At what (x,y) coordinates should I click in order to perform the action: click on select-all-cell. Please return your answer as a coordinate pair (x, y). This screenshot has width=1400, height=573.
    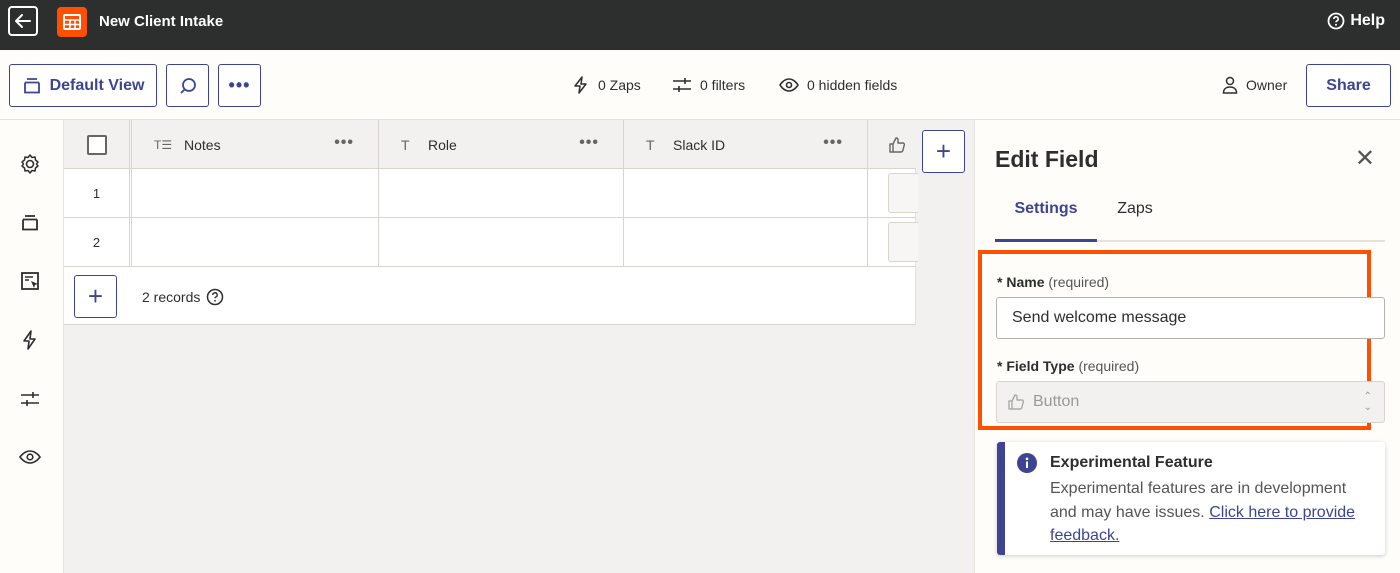
    Looking at the image, I should click on (98, 144).